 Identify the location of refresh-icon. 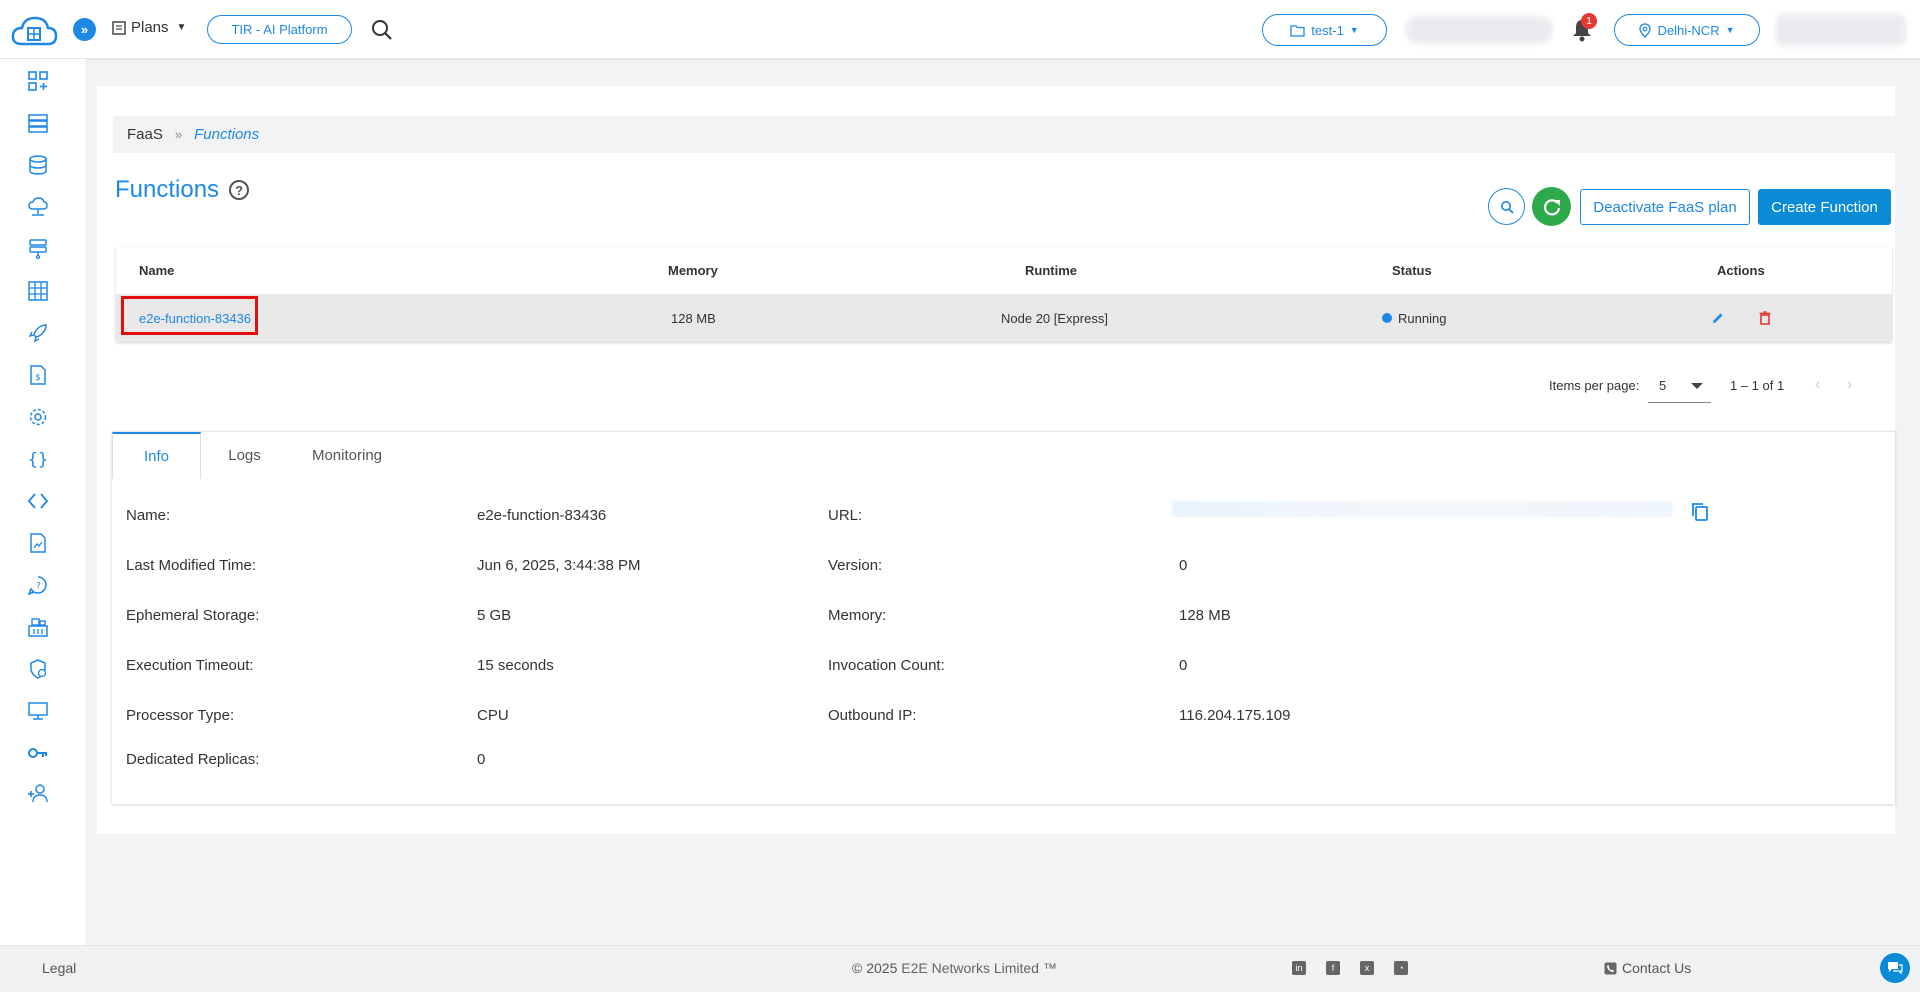
(1551, 206).